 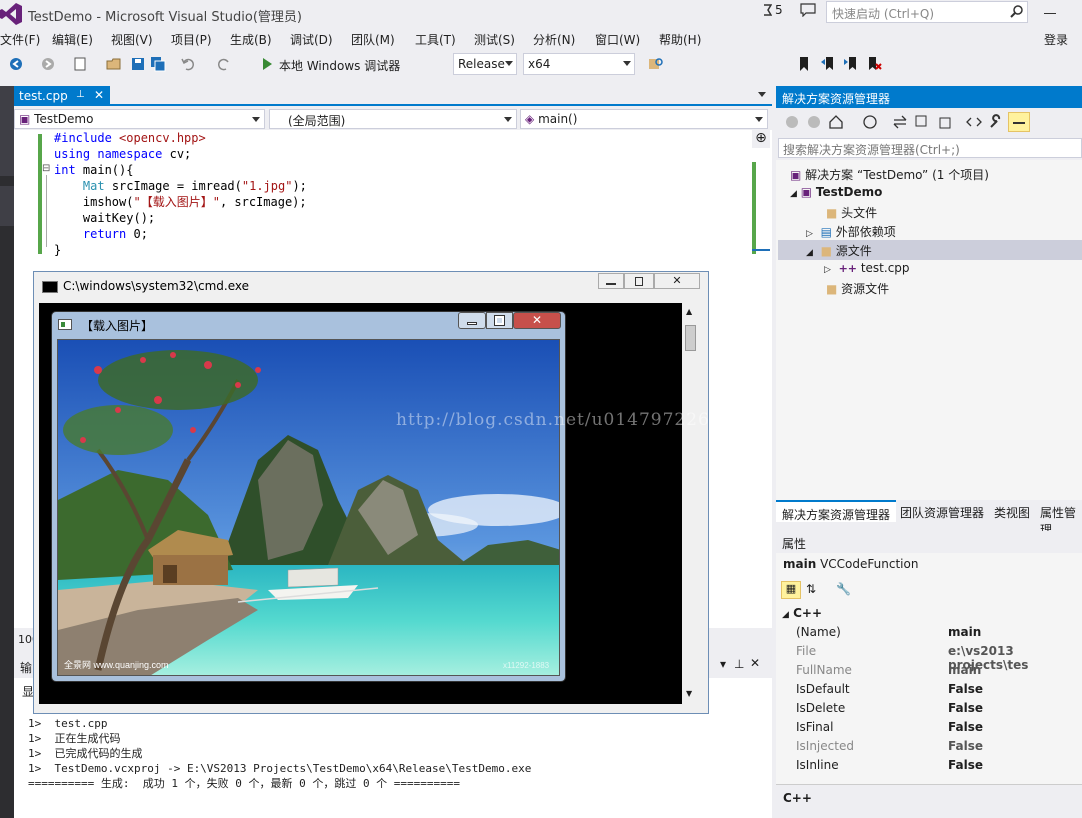 I want to click on new-project-icon, so click(x=80, y=64).